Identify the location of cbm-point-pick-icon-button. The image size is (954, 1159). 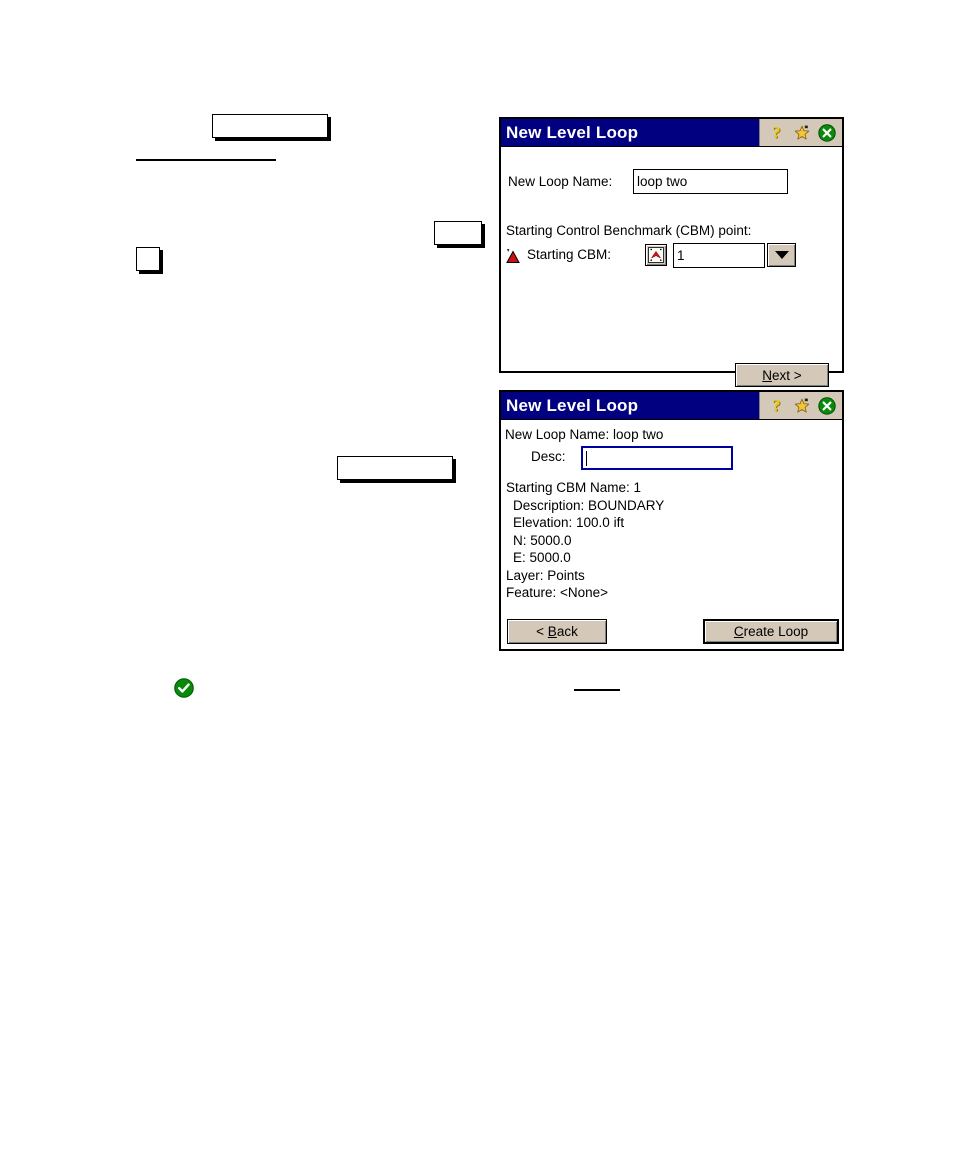
(656, 255).